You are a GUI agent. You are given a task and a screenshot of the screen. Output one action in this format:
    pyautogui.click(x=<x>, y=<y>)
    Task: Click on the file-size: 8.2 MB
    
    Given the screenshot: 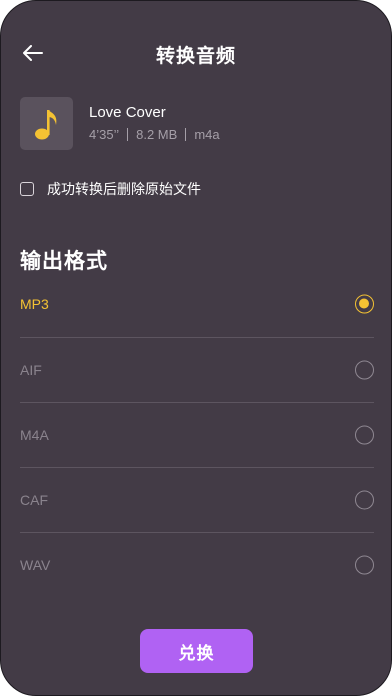 What is the action you would take?
    pyautogui.click(x=157, y=134)
    